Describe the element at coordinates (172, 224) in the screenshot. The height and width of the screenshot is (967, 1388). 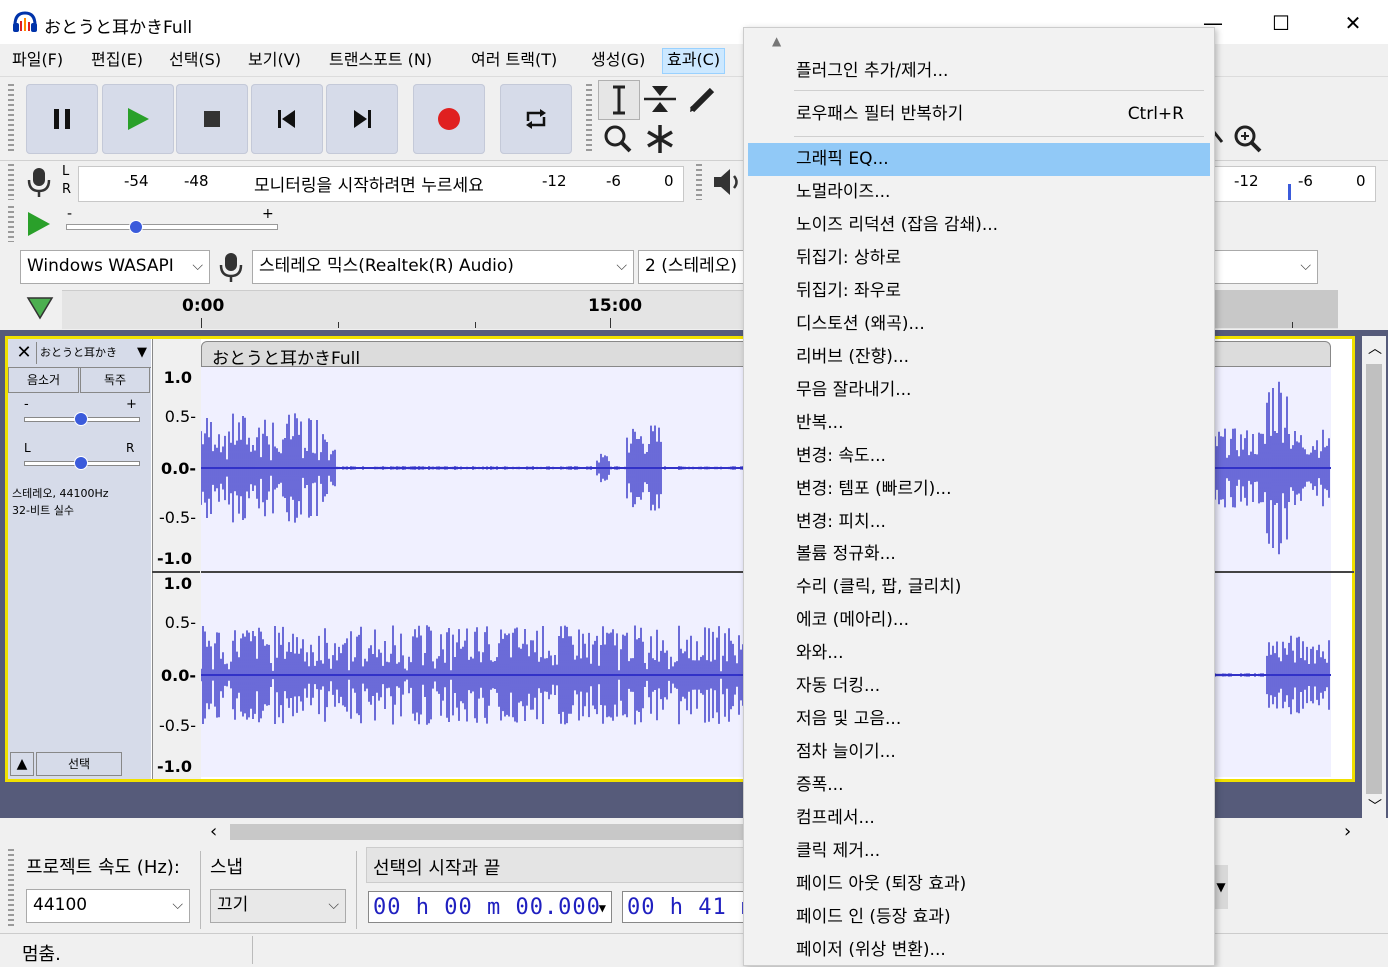
I see `play-speed-slider: - +` at that location.